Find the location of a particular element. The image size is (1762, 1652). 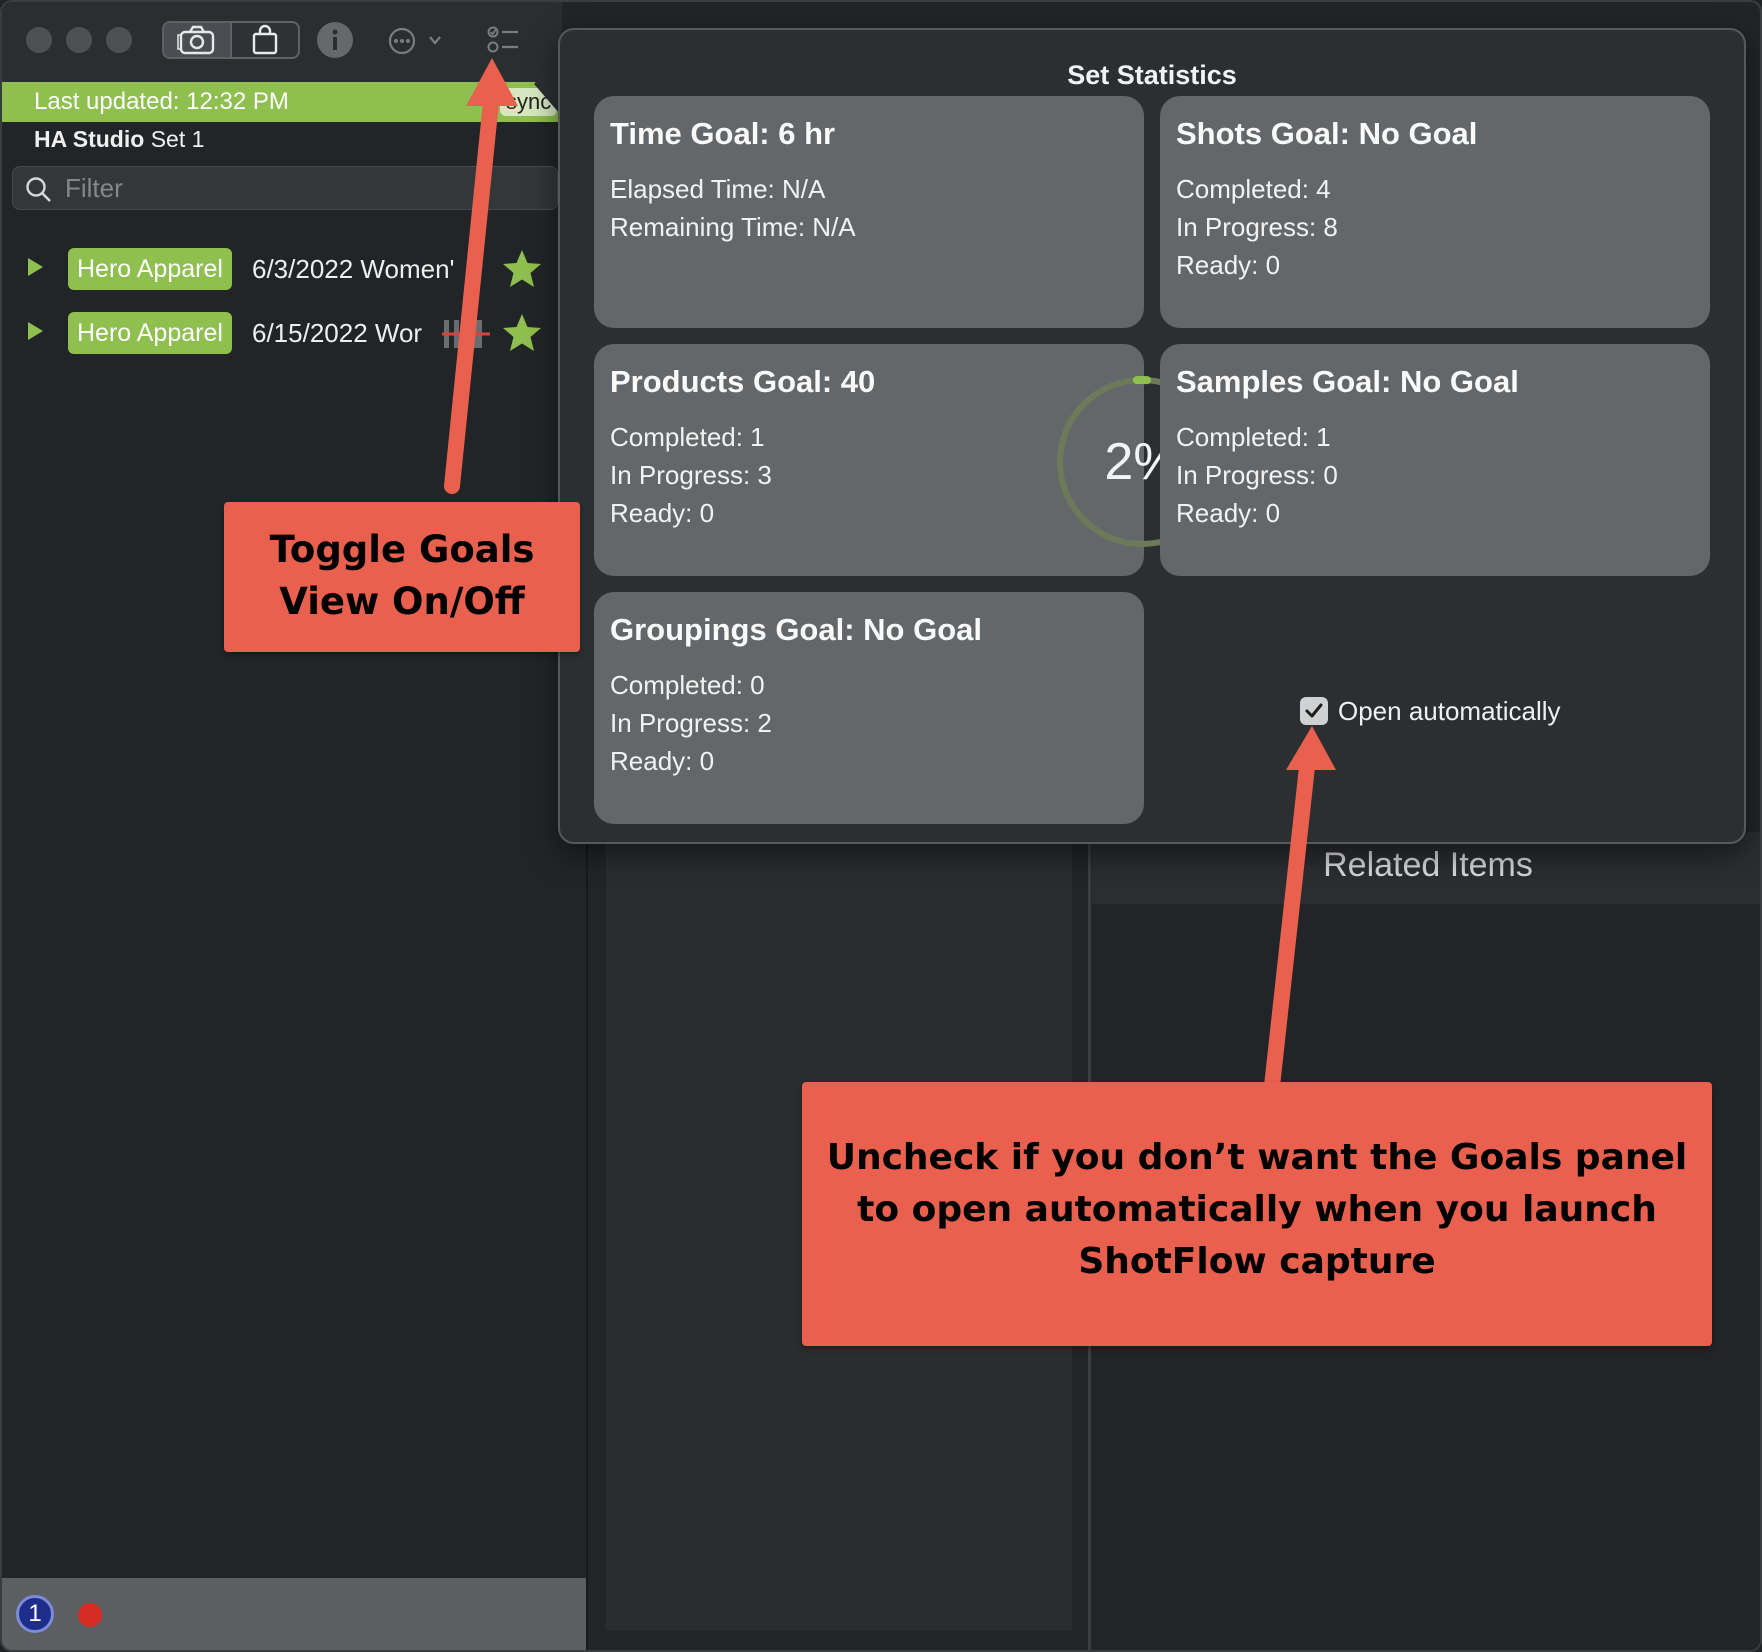

list-item-title: 6/3/2022 Women' is located at coordinates (353, 269).